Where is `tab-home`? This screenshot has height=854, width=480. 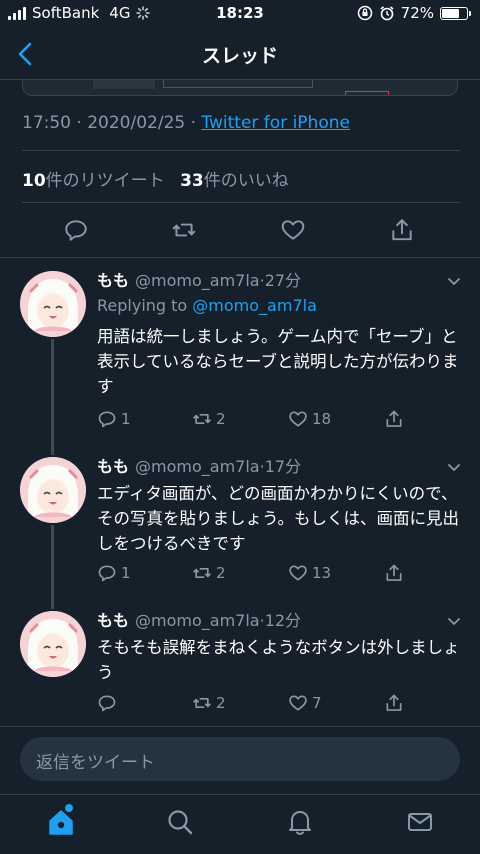 tab-home is located at coordinates (61, 820).